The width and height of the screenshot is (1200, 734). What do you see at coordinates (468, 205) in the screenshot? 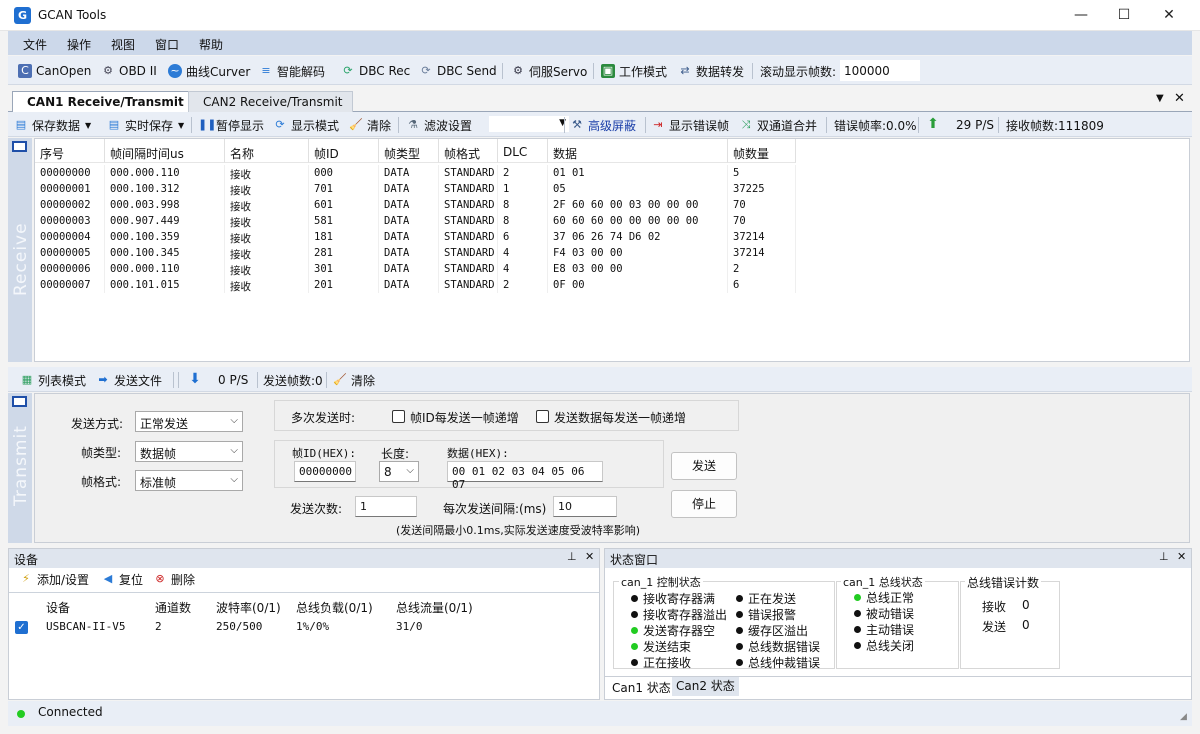
I see `table-cell: STANDARD` at bounding box center [468, 205].